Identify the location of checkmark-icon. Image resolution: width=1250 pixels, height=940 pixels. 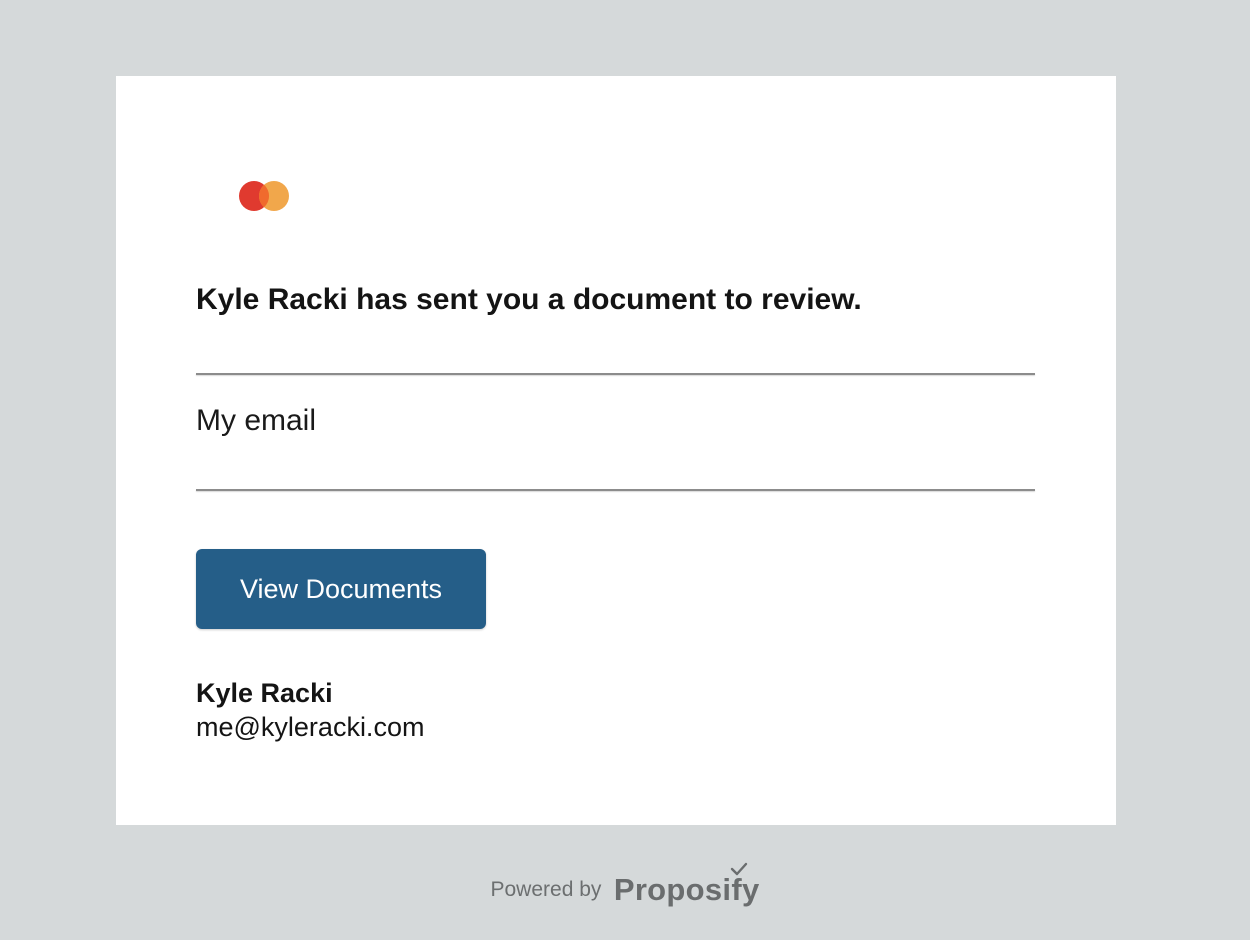
(738, 869).